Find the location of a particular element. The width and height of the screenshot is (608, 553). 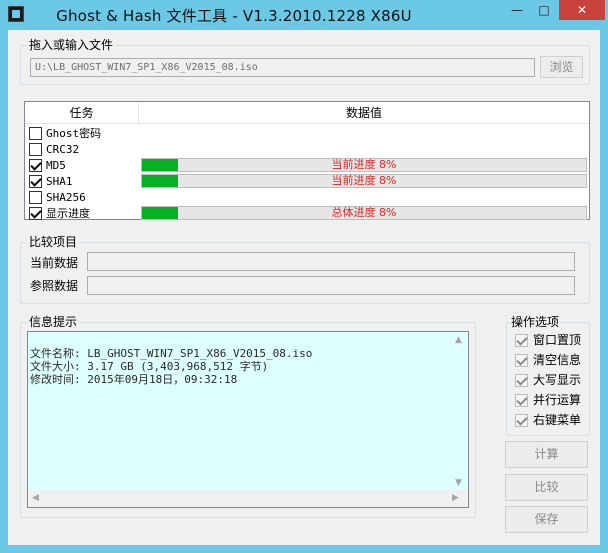

save-button: 保存 is located at coordinates (546, 519).